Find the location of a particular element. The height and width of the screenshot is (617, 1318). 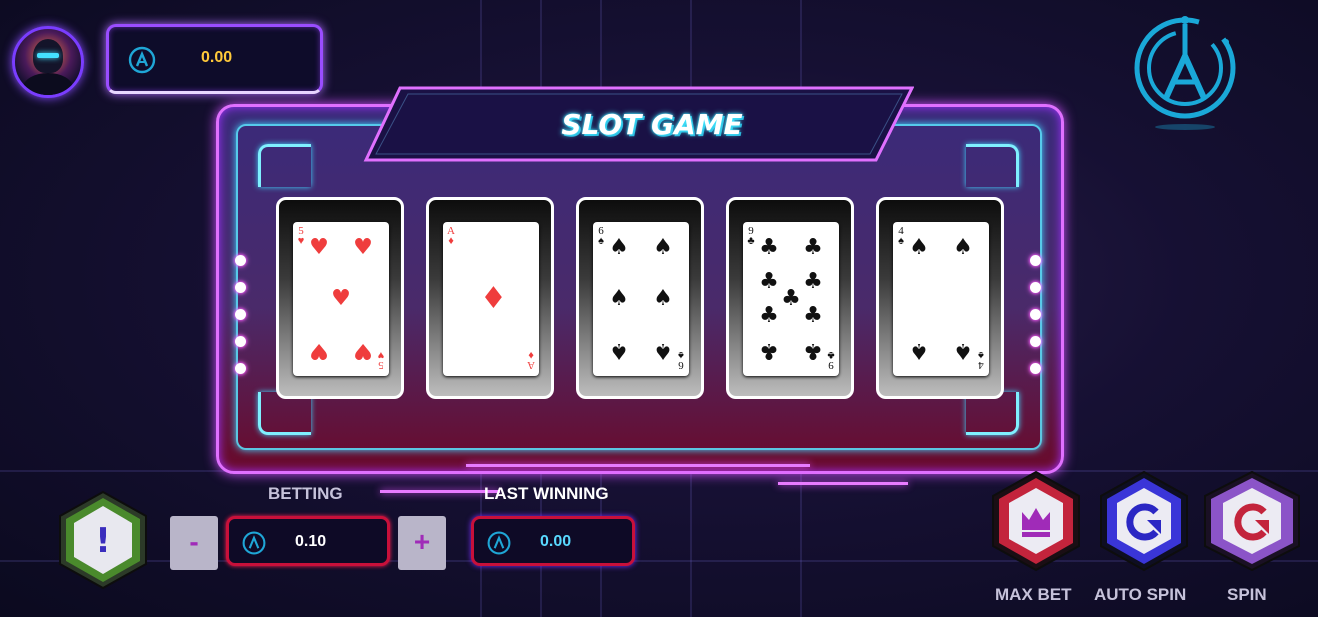

game-title: SLOT GAME is located at coordinates (652, 124).